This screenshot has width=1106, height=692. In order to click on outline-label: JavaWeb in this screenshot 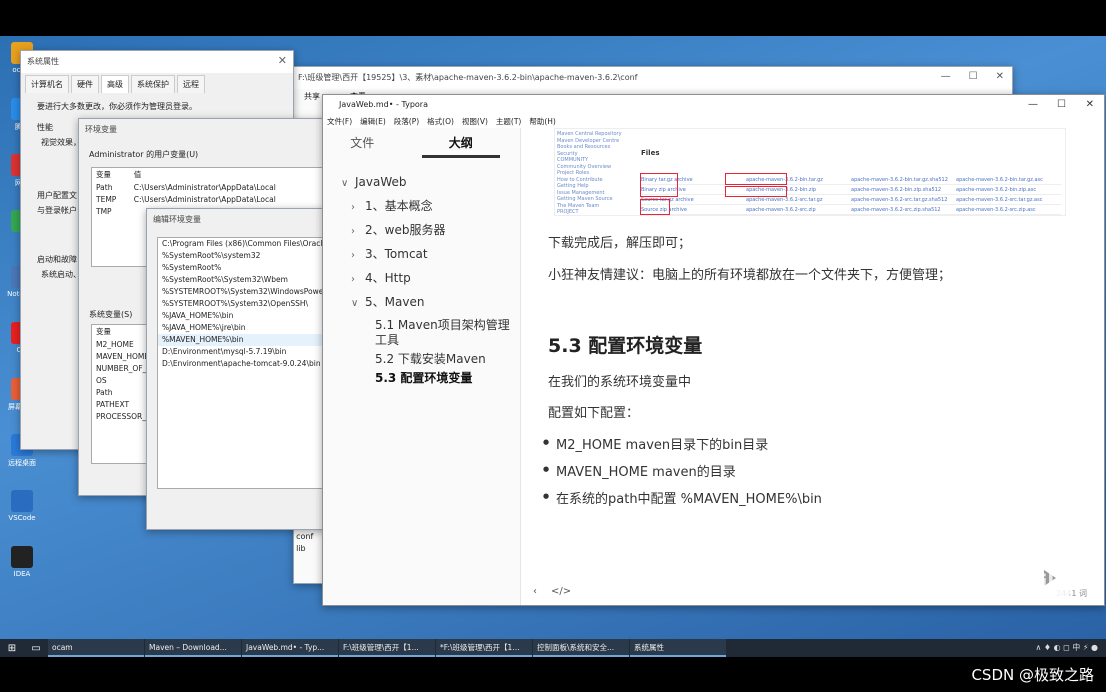, I will do `click(381, 182)`.